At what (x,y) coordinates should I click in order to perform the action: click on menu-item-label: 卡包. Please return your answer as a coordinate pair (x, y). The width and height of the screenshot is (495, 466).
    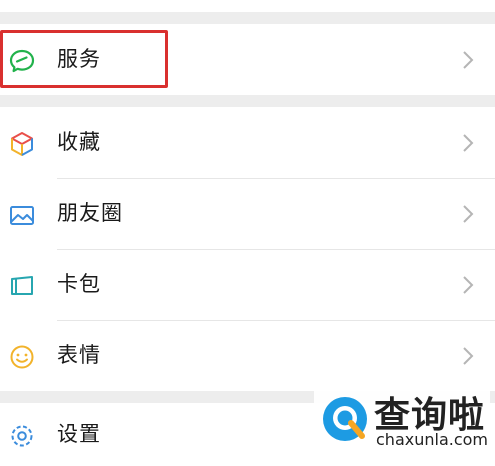
    Looking at the image, I should click on (79, 284).